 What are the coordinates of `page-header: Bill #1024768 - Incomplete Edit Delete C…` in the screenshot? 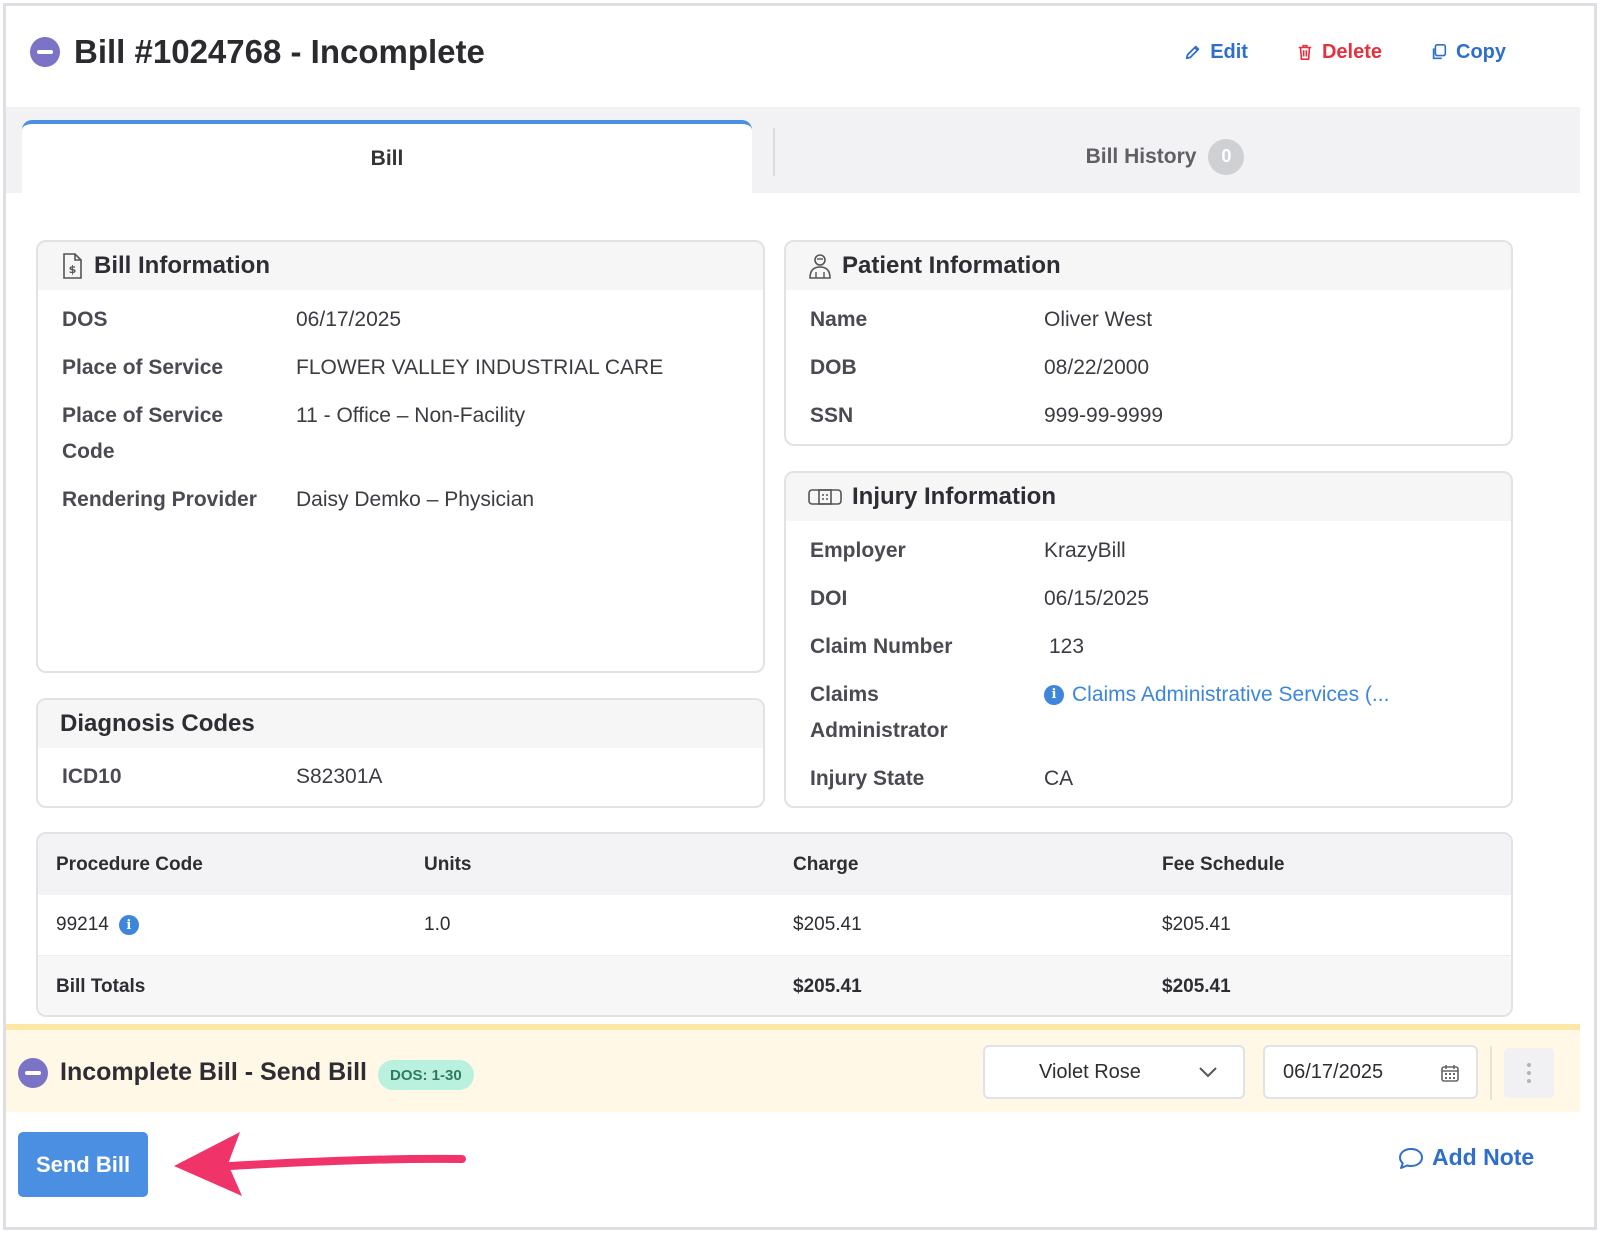 It's located at (785, 52).